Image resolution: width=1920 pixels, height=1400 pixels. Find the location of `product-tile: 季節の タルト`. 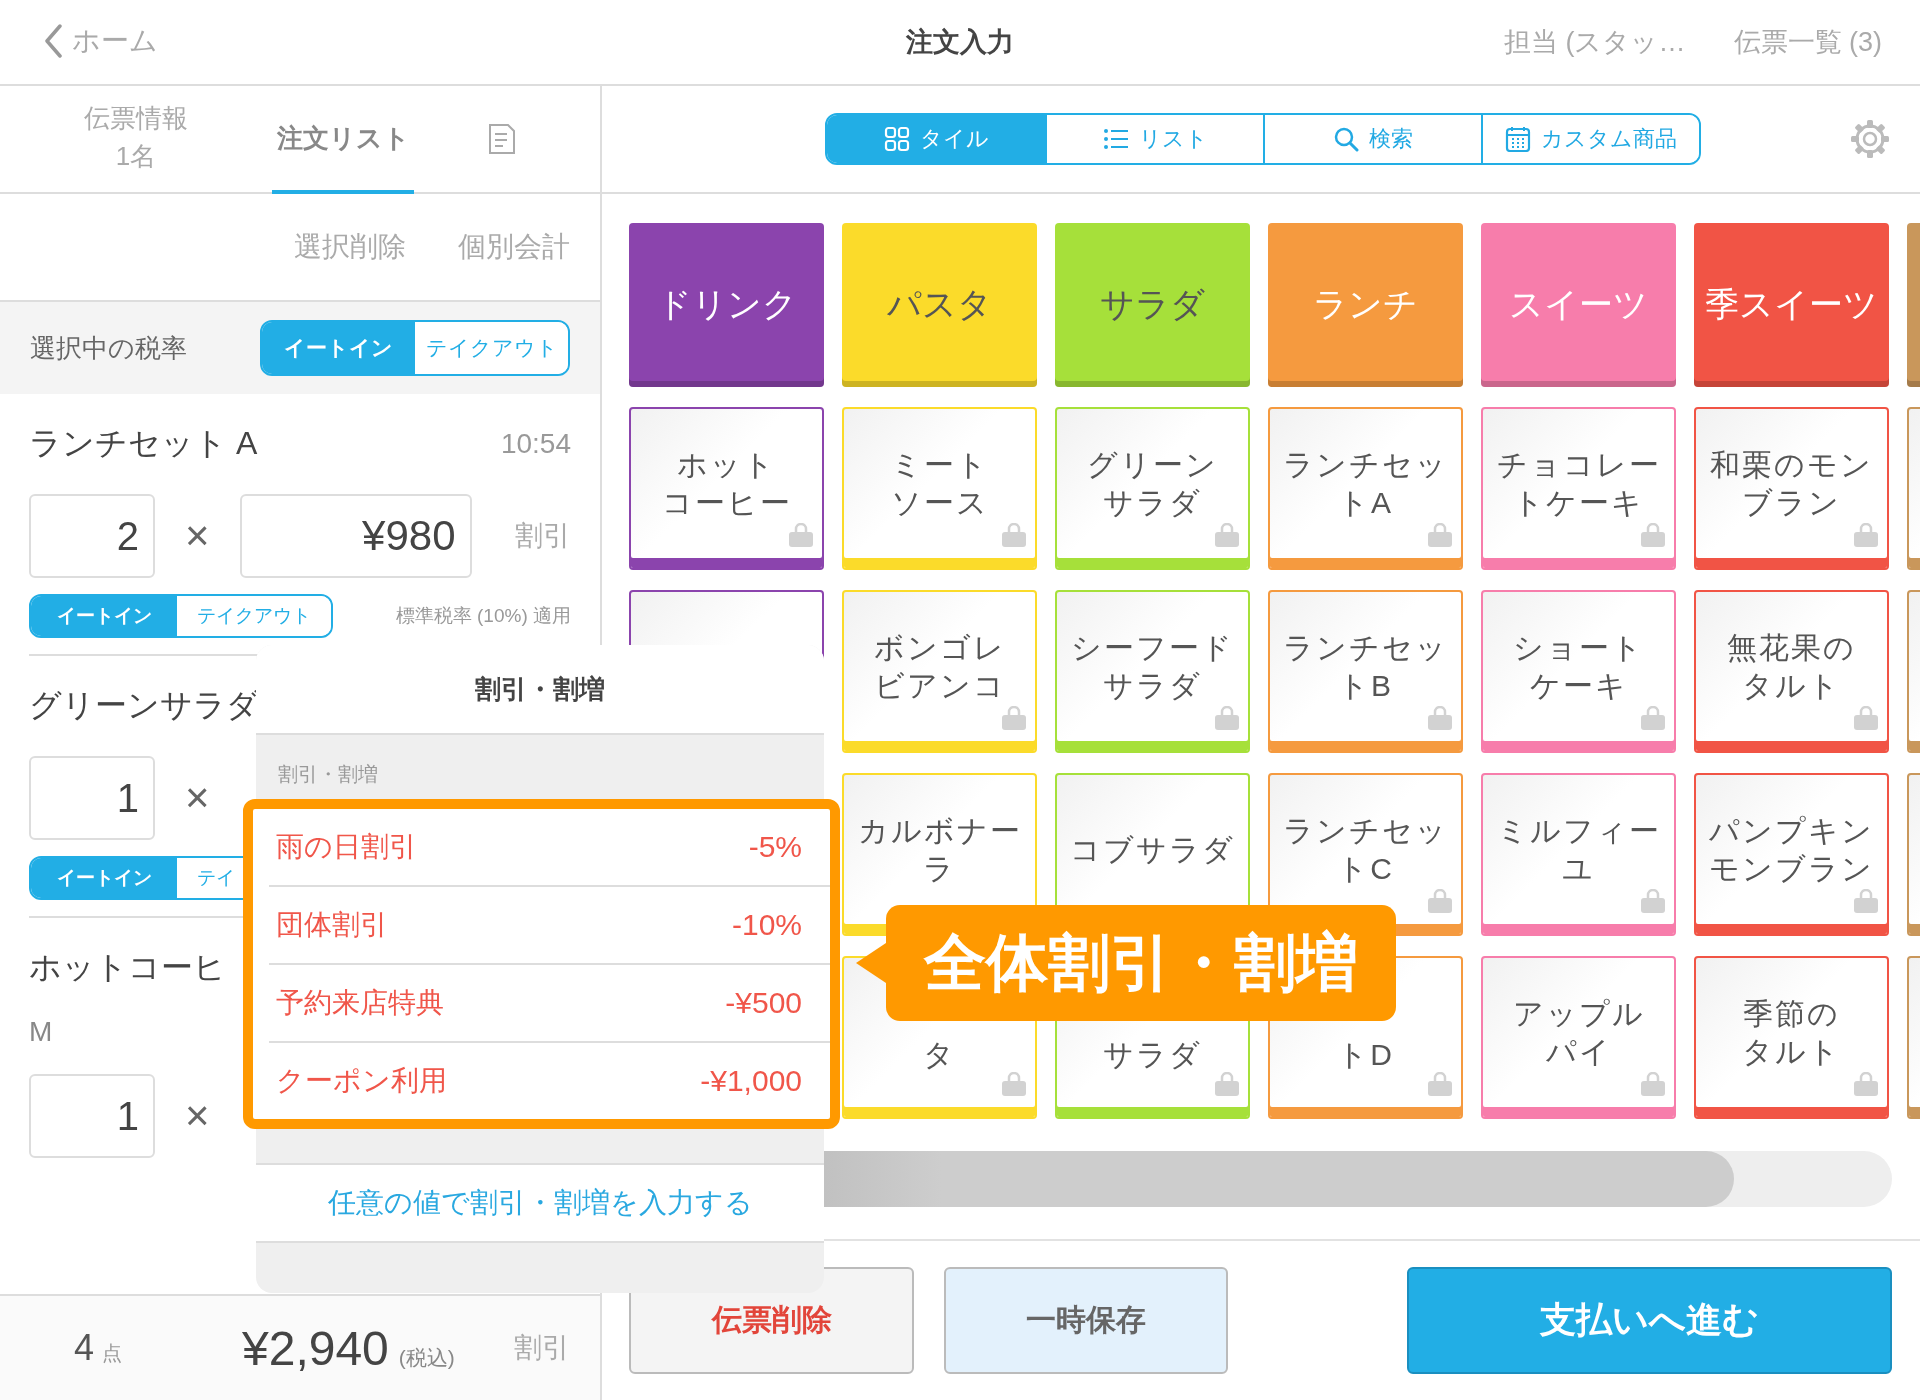

product-tile: 季節の タルト is located at coordinates (1791, 1037).